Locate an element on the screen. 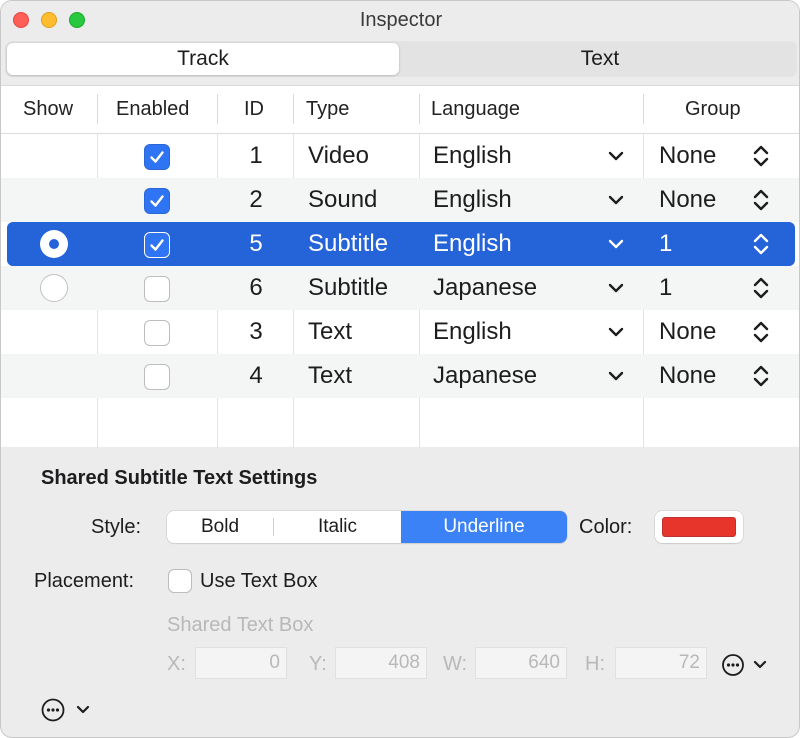 The width and height of the screenshot is (800, 738). h-field: 72 is located at coordinates (661, 663).